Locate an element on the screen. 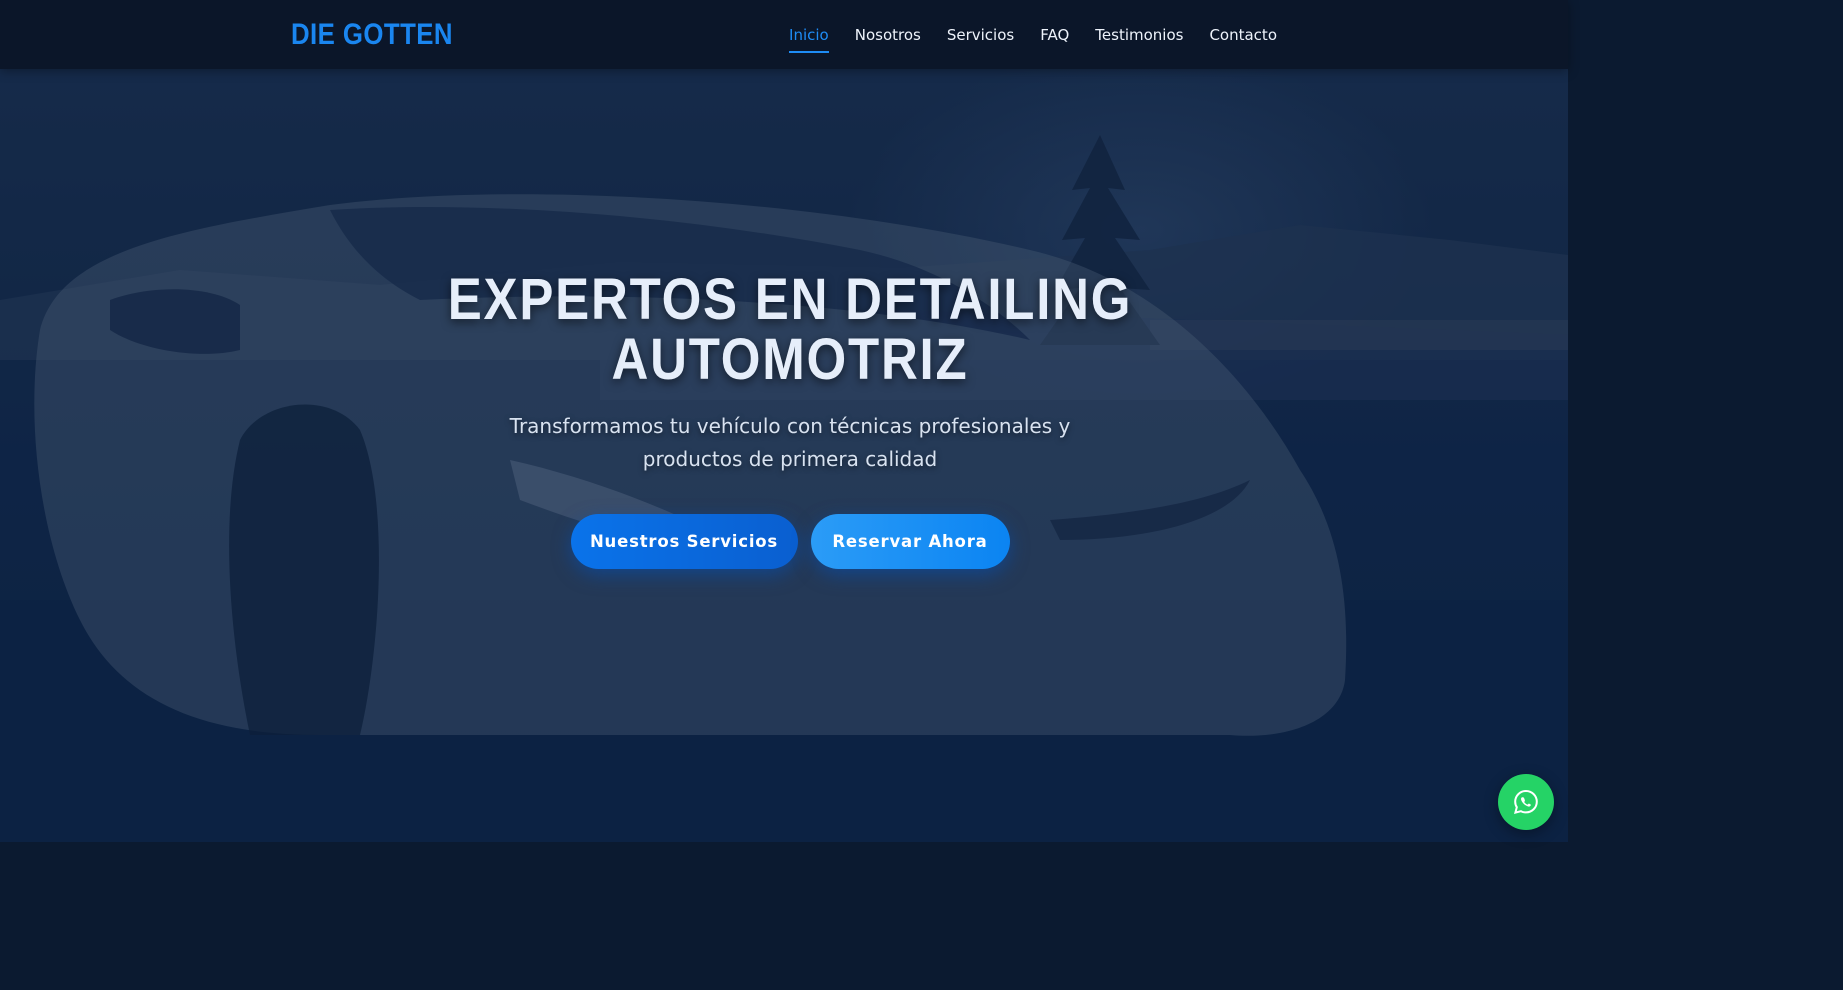 Image resolution: width=1843 pixels, height=990 pixels. hero-buttons: Nuestros Servicios Reservar Ahora is located at coordinates (790, 541).